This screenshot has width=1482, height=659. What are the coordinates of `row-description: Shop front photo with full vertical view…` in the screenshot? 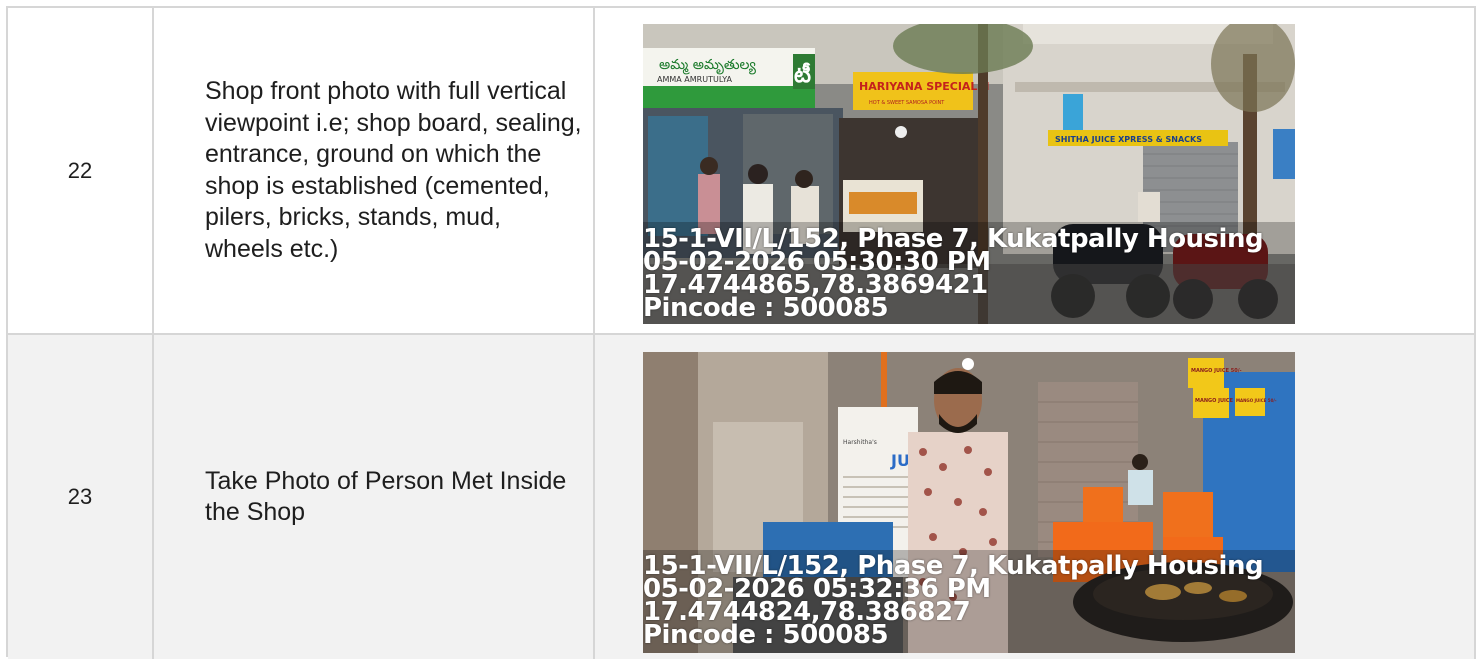 It's located at (374, 170).